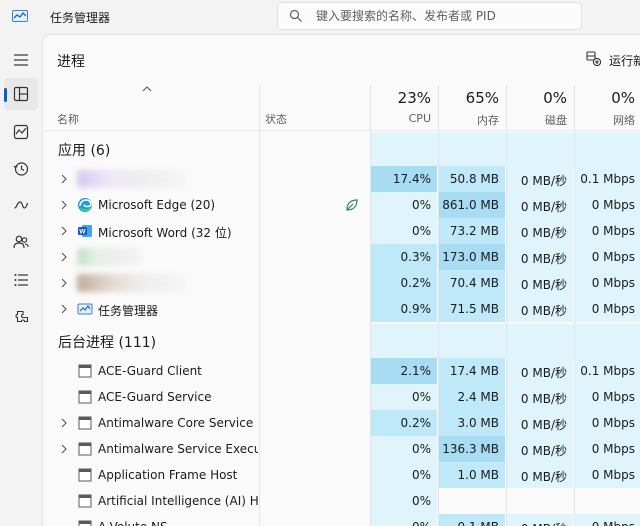  What do you see at coordinates (446, 16) in the screenshot?
I see `search-input` at bounding box center [446, 16].